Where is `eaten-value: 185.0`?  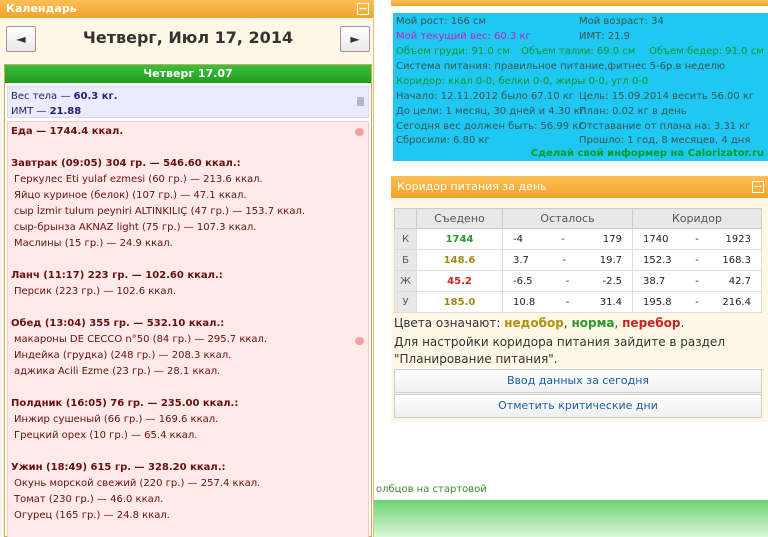
eaten-value: 185.0 is located at coordinates (459, 302).